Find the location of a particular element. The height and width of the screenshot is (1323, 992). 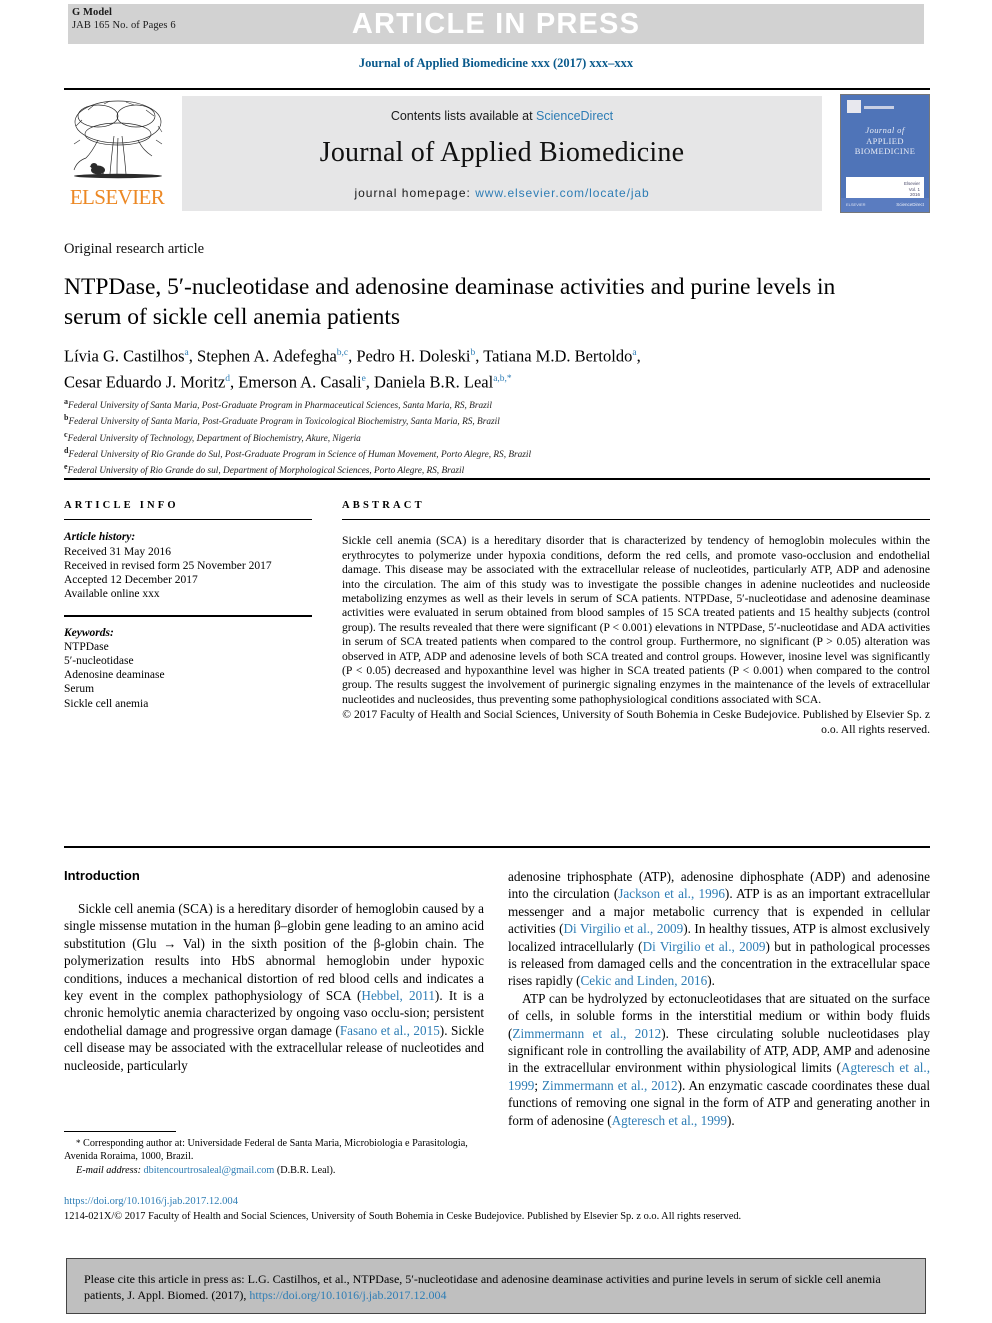

email-label: E-mail address: is located at coordinates (108, 1170).